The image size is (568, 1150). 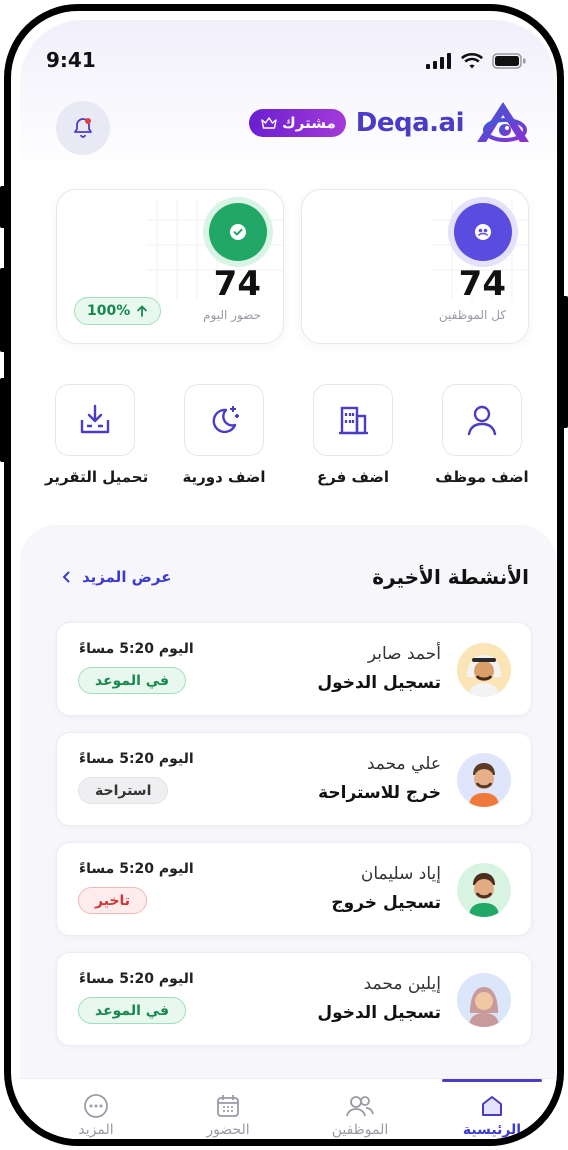 What do you see at coordinates (71, 60) in the screenshot?
I see `status-time: 9:41` at bounding box center [71, 60].